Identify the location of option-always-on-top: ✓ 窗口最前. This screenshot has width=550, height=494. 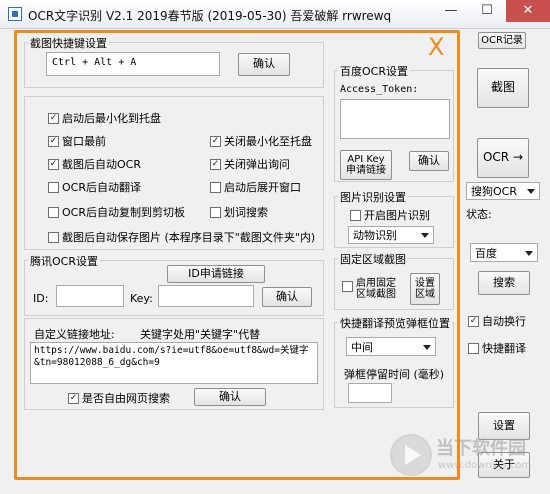
(77, 141).